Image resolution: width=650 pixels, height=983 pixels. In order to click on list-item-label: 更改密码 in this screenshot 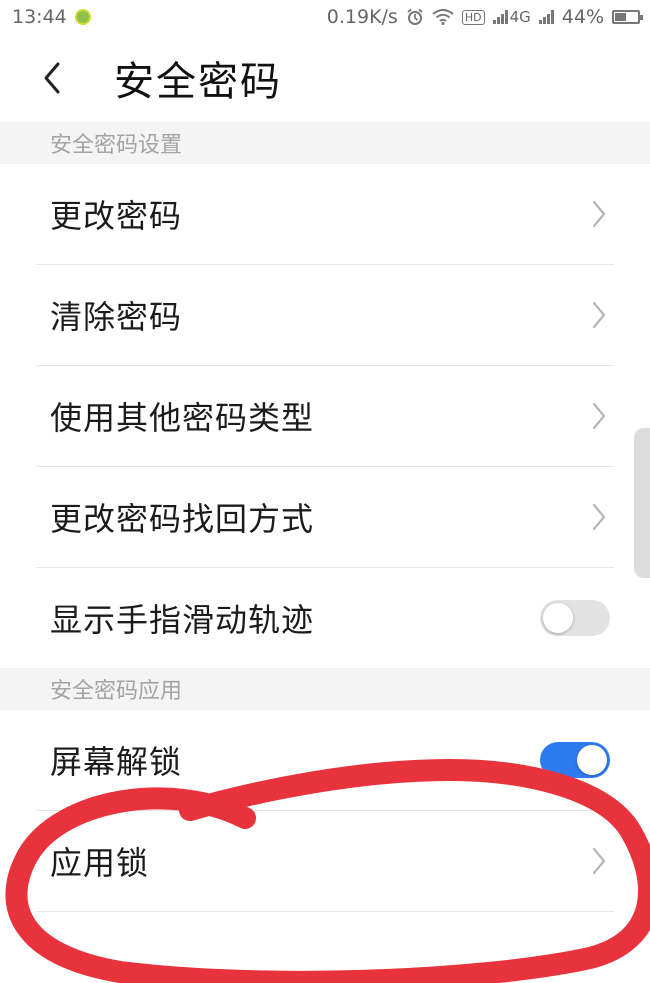, I will do `click(116, 216)`.